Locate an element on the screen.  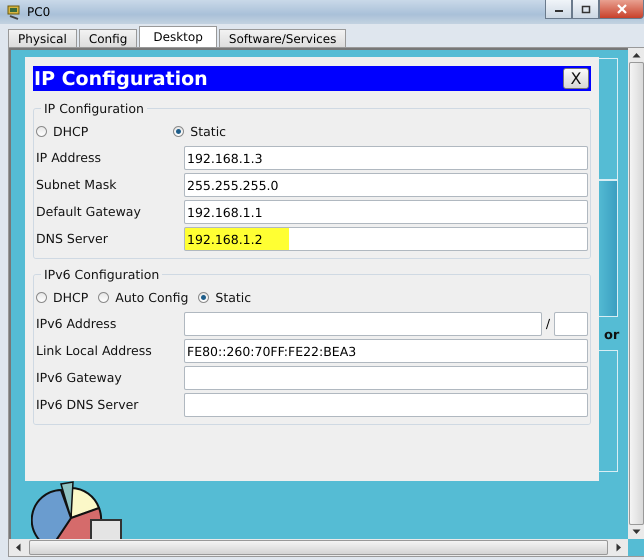
input-field: 192.168.1.3 is located at coordinates (386, 158).